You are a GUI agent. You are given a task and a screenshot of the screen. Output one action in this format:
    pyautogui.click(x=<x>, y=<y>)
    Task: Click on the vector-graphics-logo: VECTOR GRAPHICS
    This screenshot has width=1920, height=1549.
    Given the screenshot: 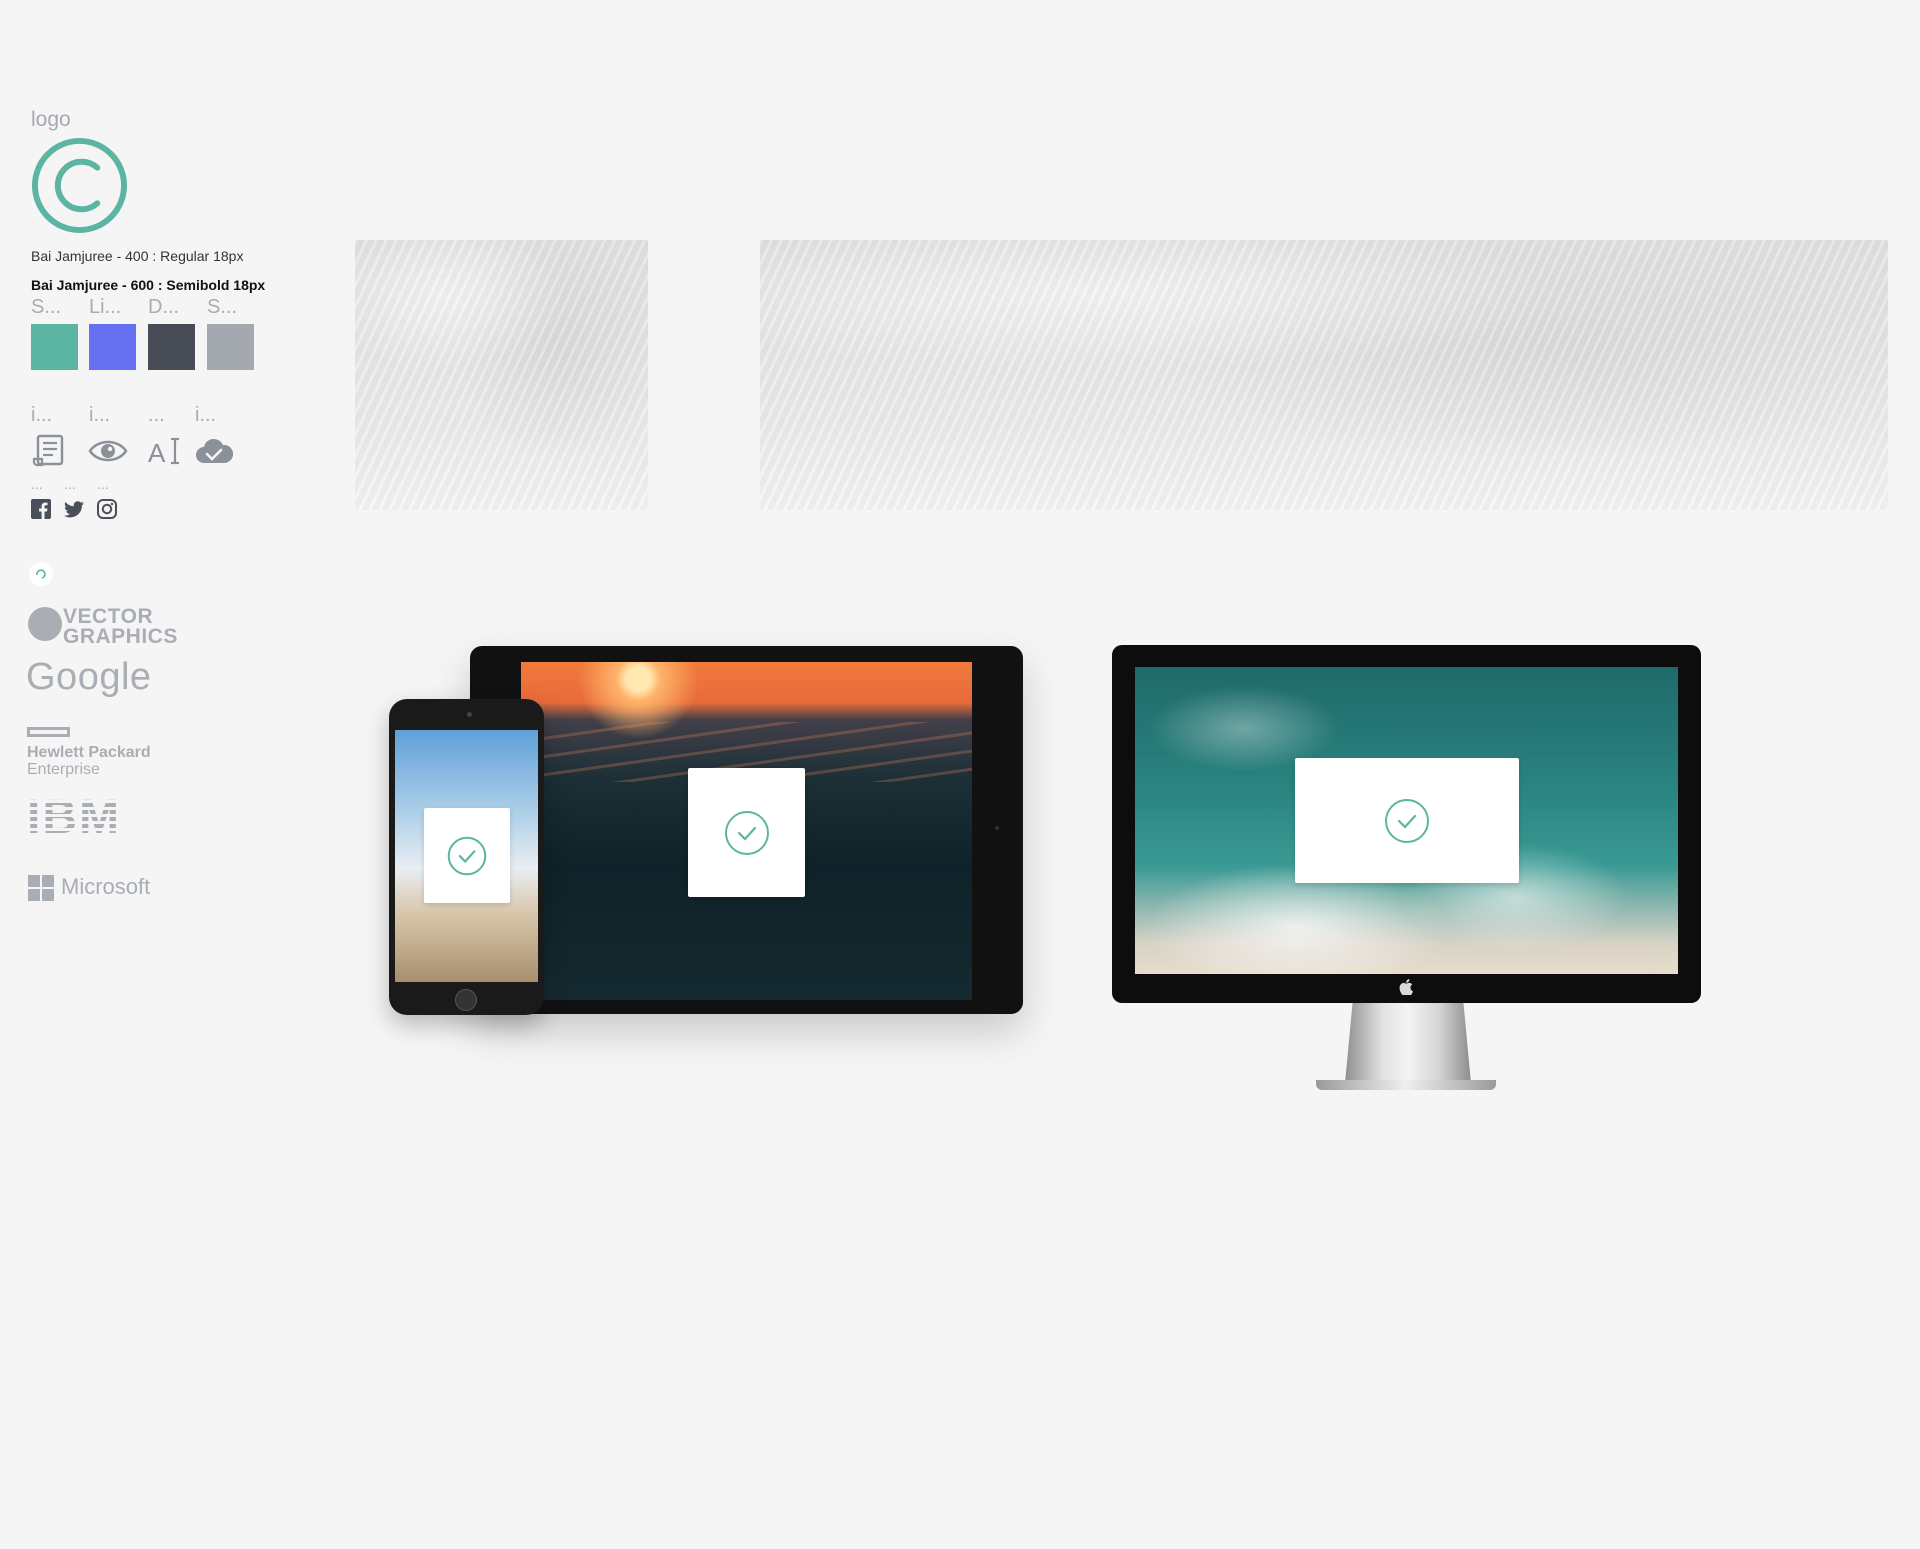 What is the action you would take?
    pyautogui.click(x=120, y=626)
    